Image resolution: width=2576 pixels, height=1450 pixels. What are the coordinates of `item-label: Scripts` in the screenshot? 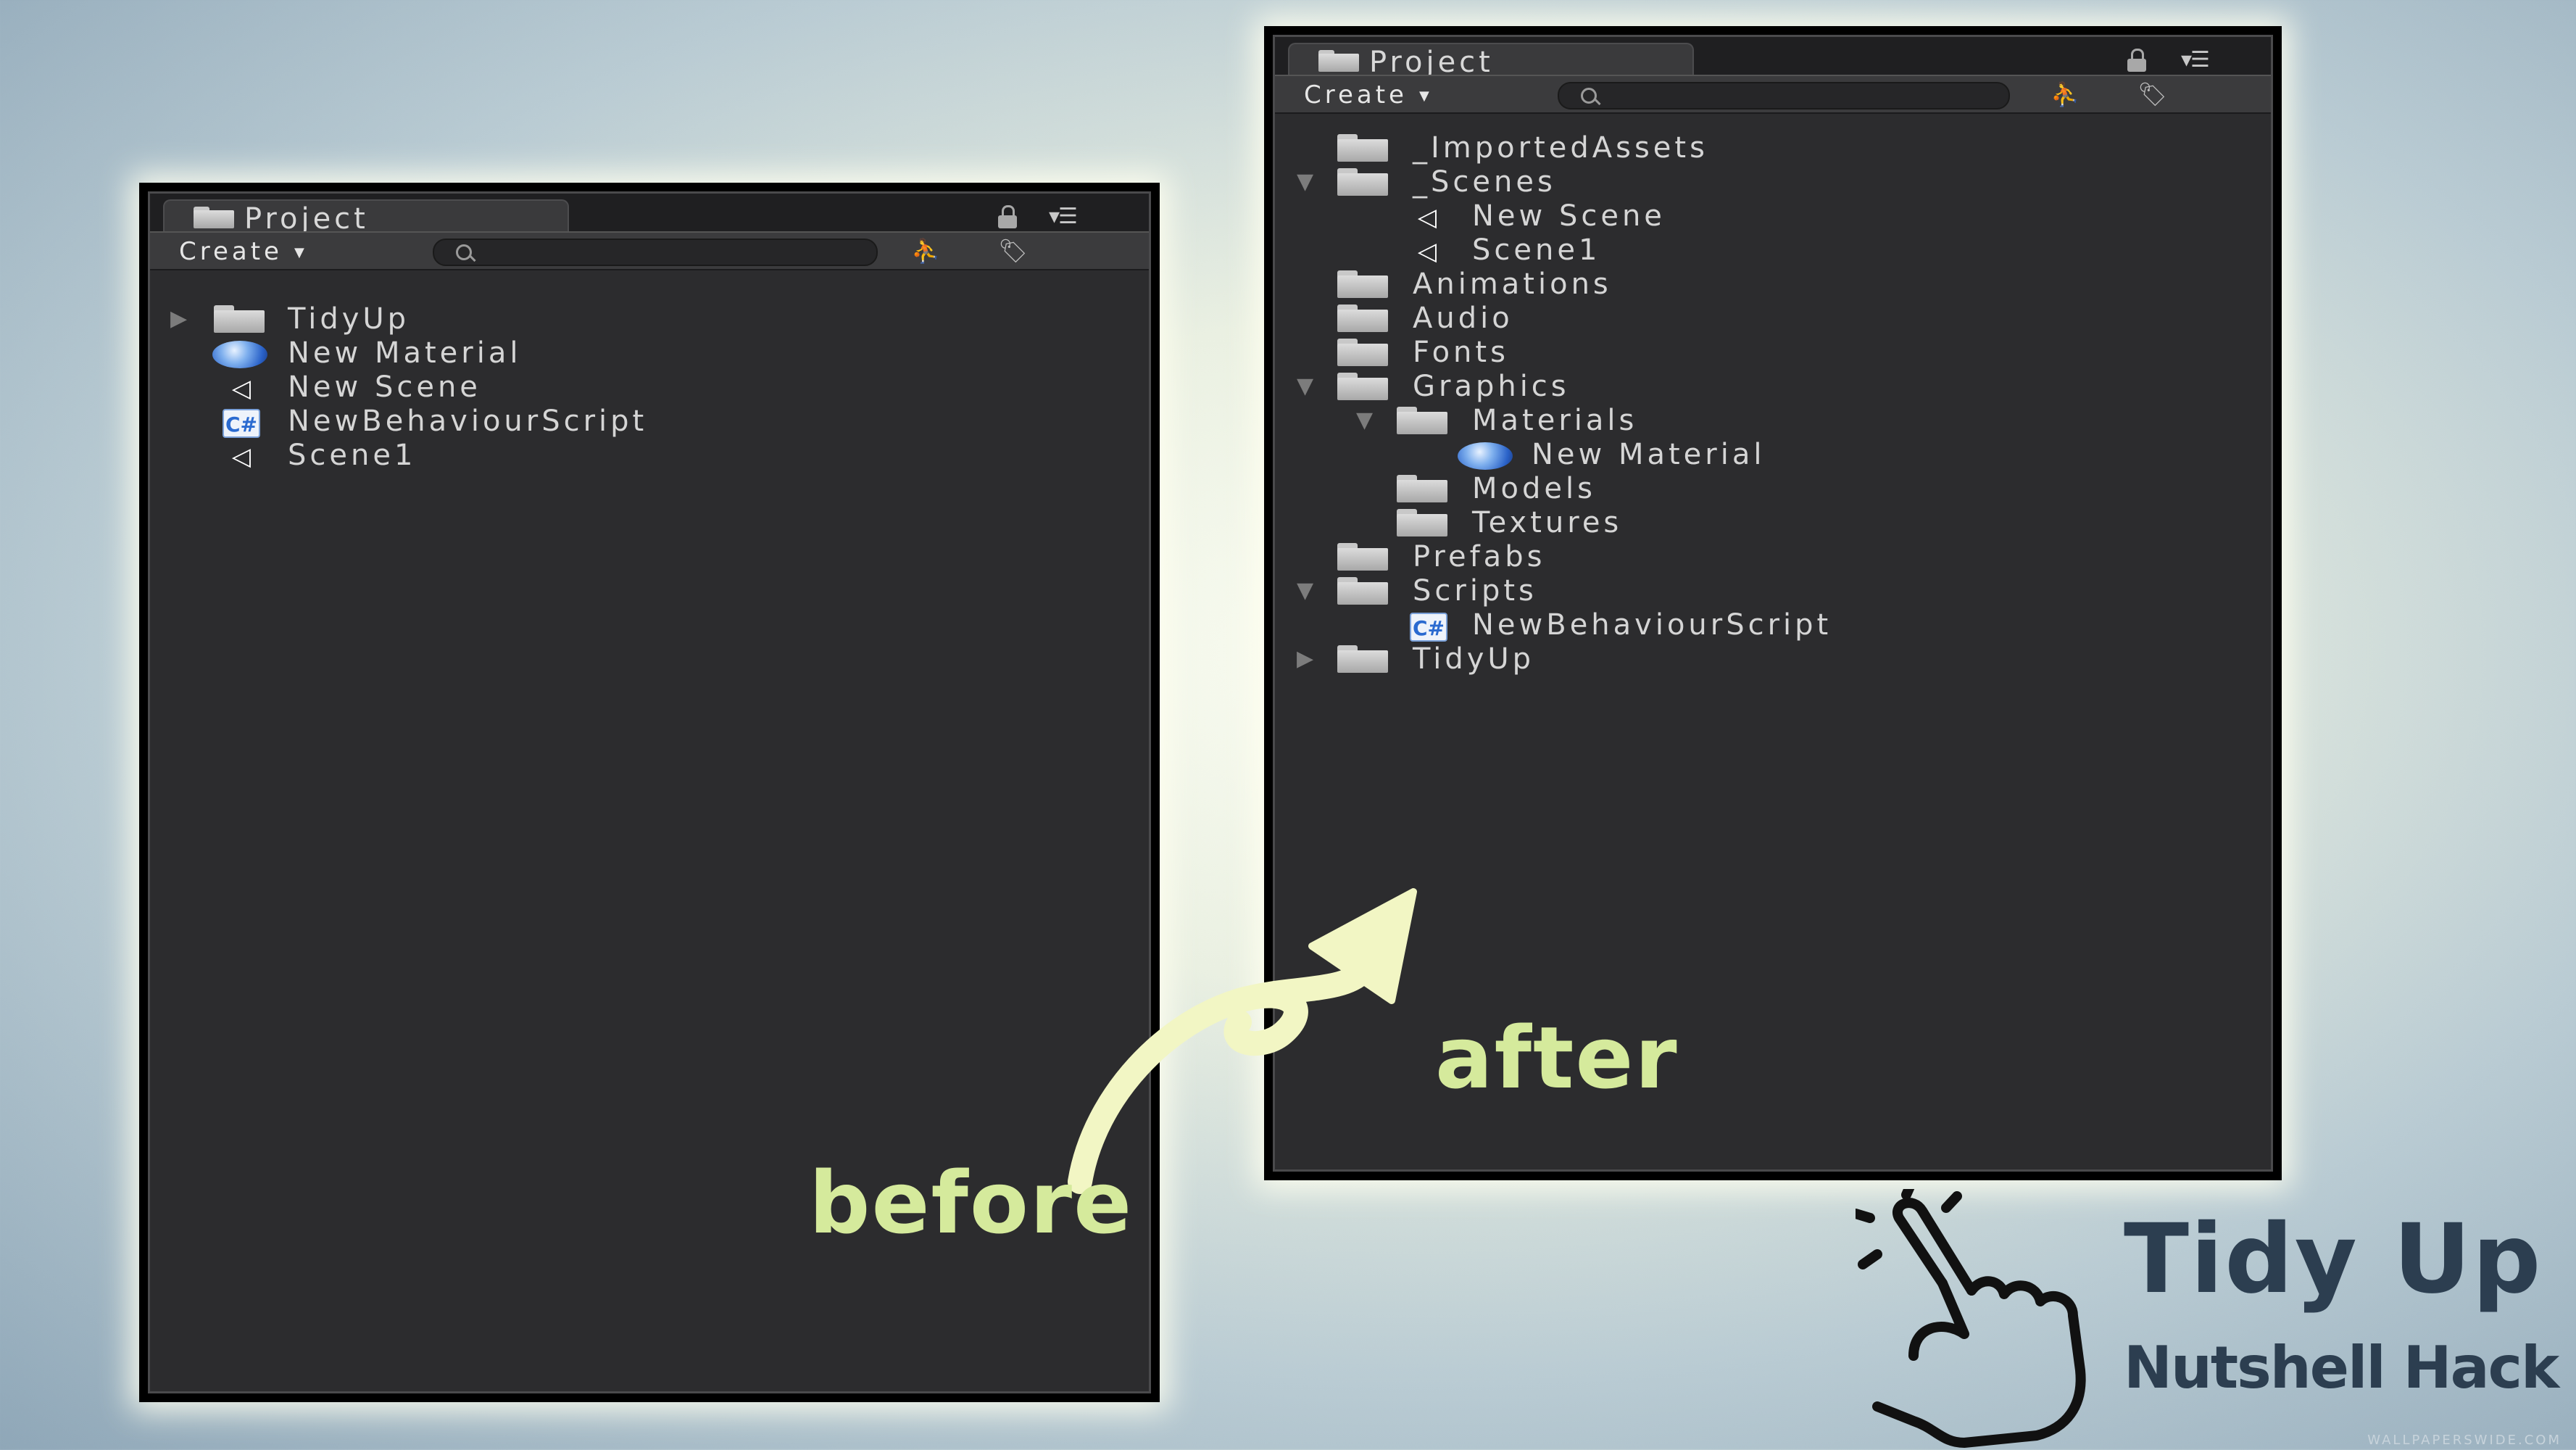 It's located at (1475, 591).